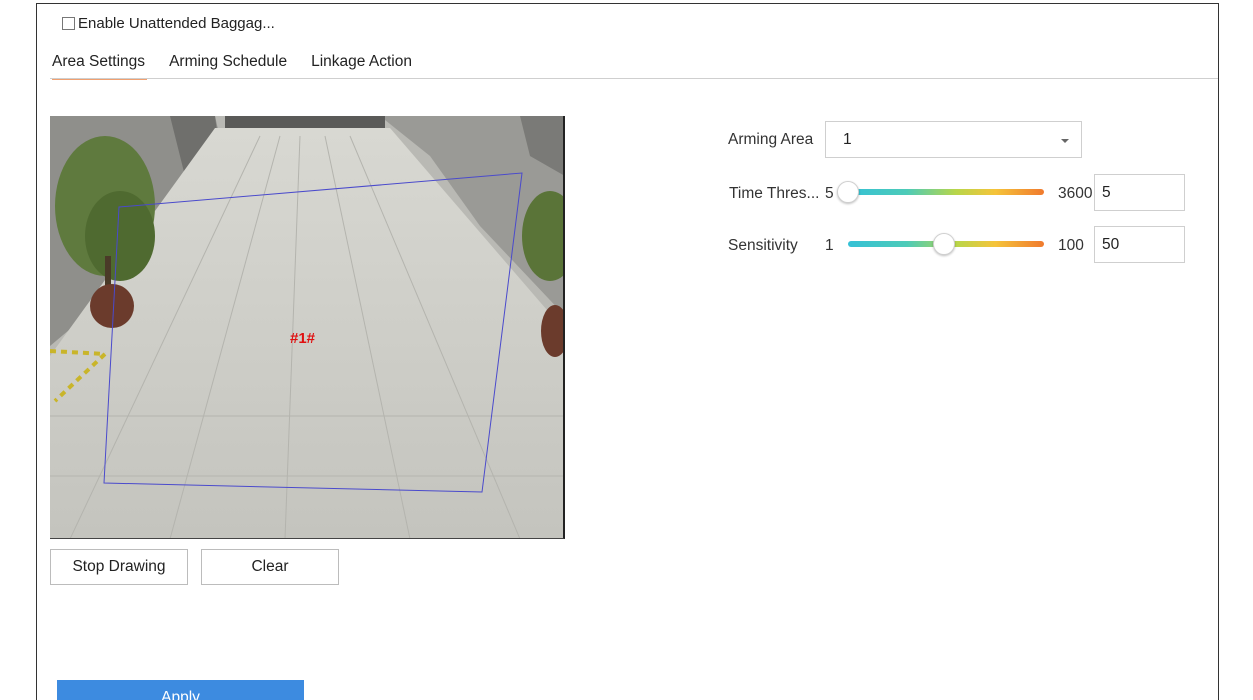  What do you see at coordinates (953, 139) in the screenshot?
I see `arming-area-select: 1` at bounding box center [953, 139].